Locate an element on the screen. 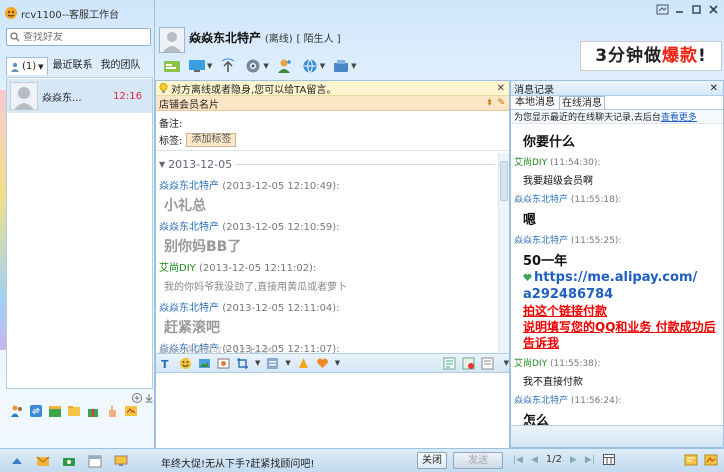  message-header: 焱焱东北特产 (2013-12-05 12:10:59): is located at coordinates (327, 225).